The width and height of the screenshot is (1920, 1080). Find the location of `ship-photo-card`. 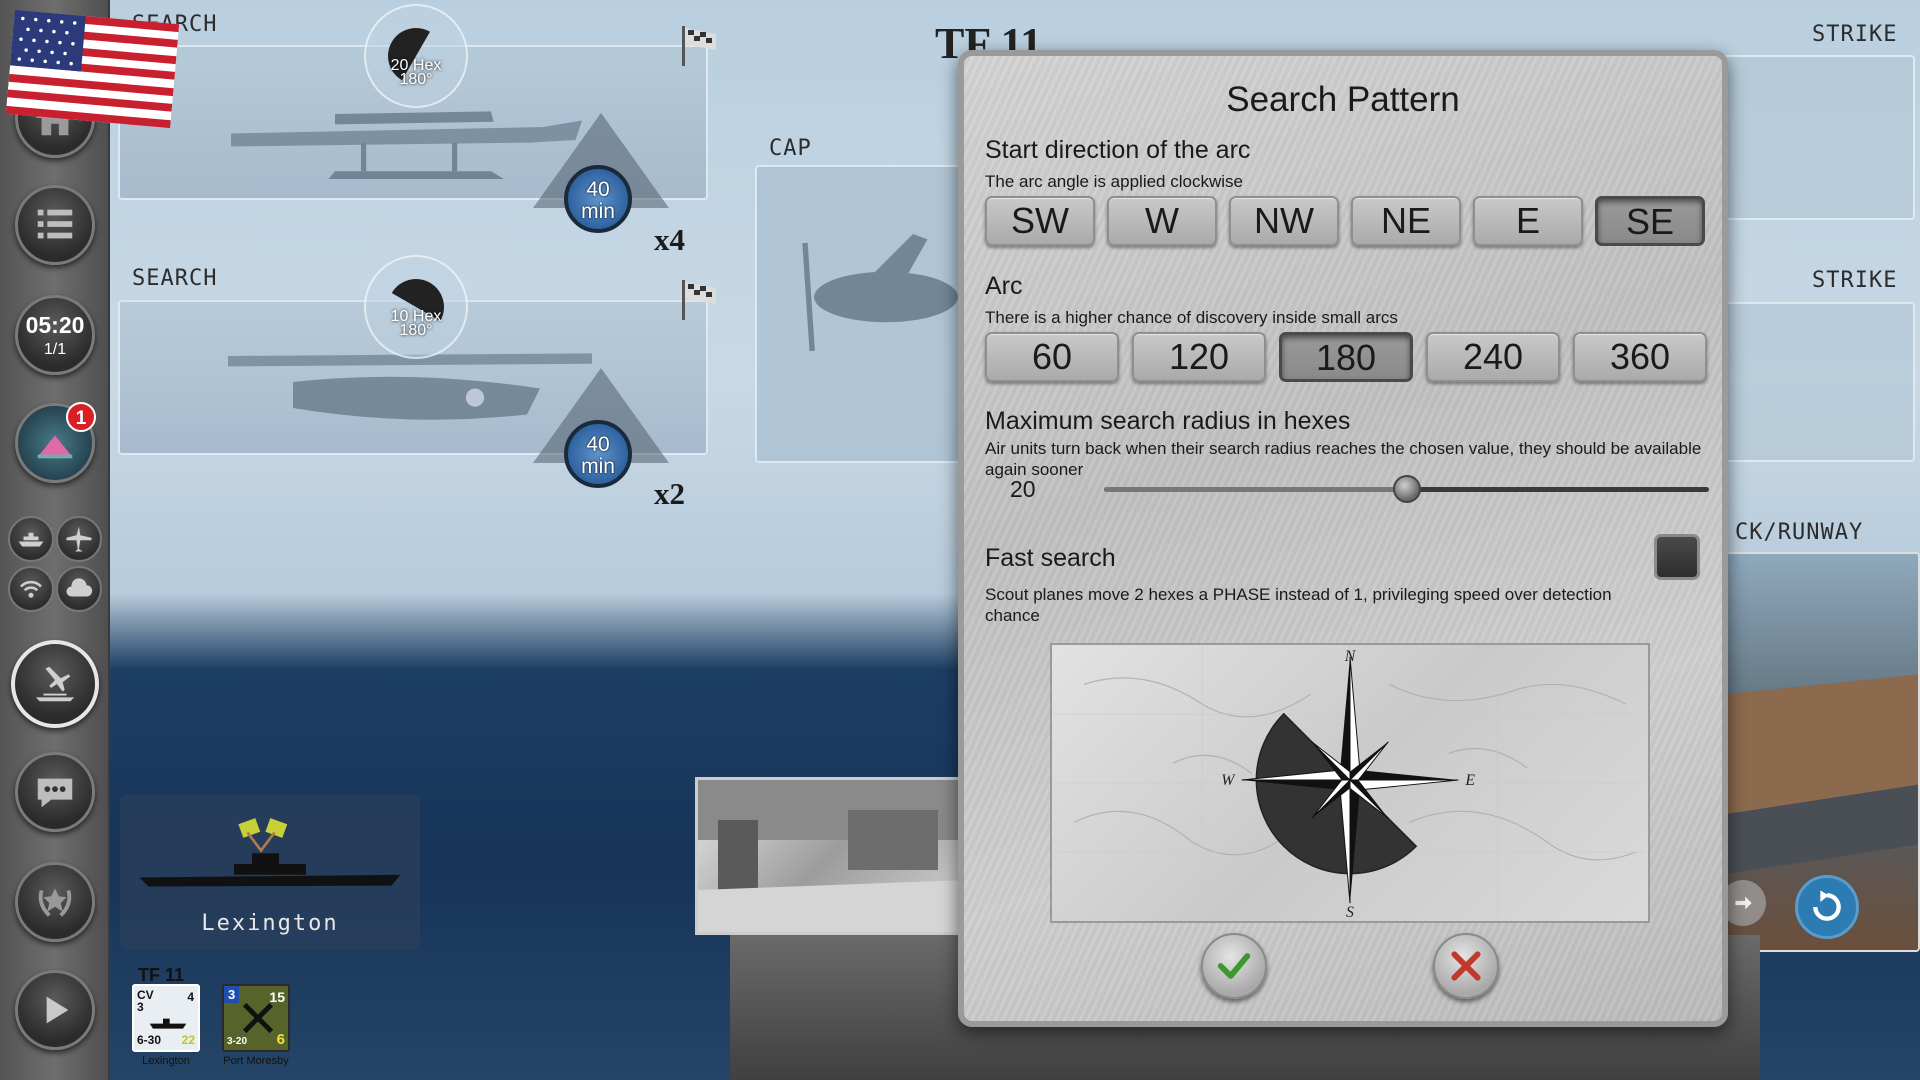

ship-photo-card is located at coordinates (830, 856).